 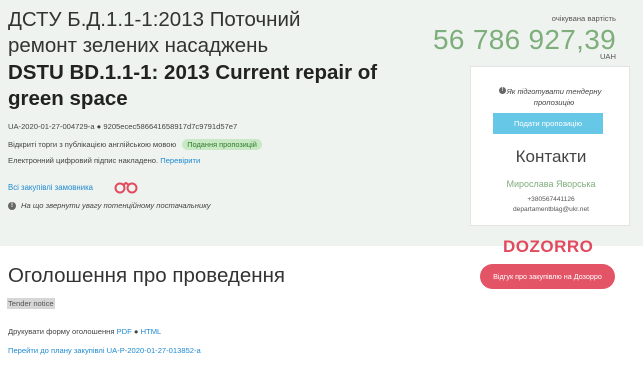 I want to click on price-value: 56 786 927,39, so click(x=524, y=39).